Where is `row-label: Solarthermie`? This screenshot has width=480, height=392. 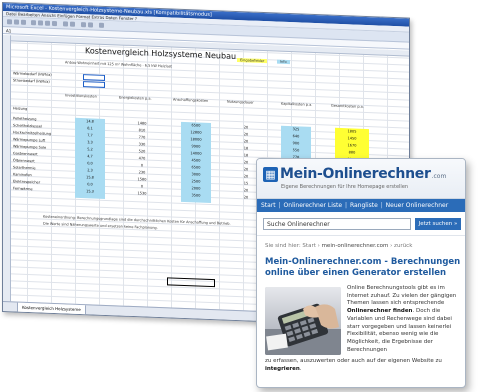
row-label: Solarthermie is located at coordinates (24, 168).